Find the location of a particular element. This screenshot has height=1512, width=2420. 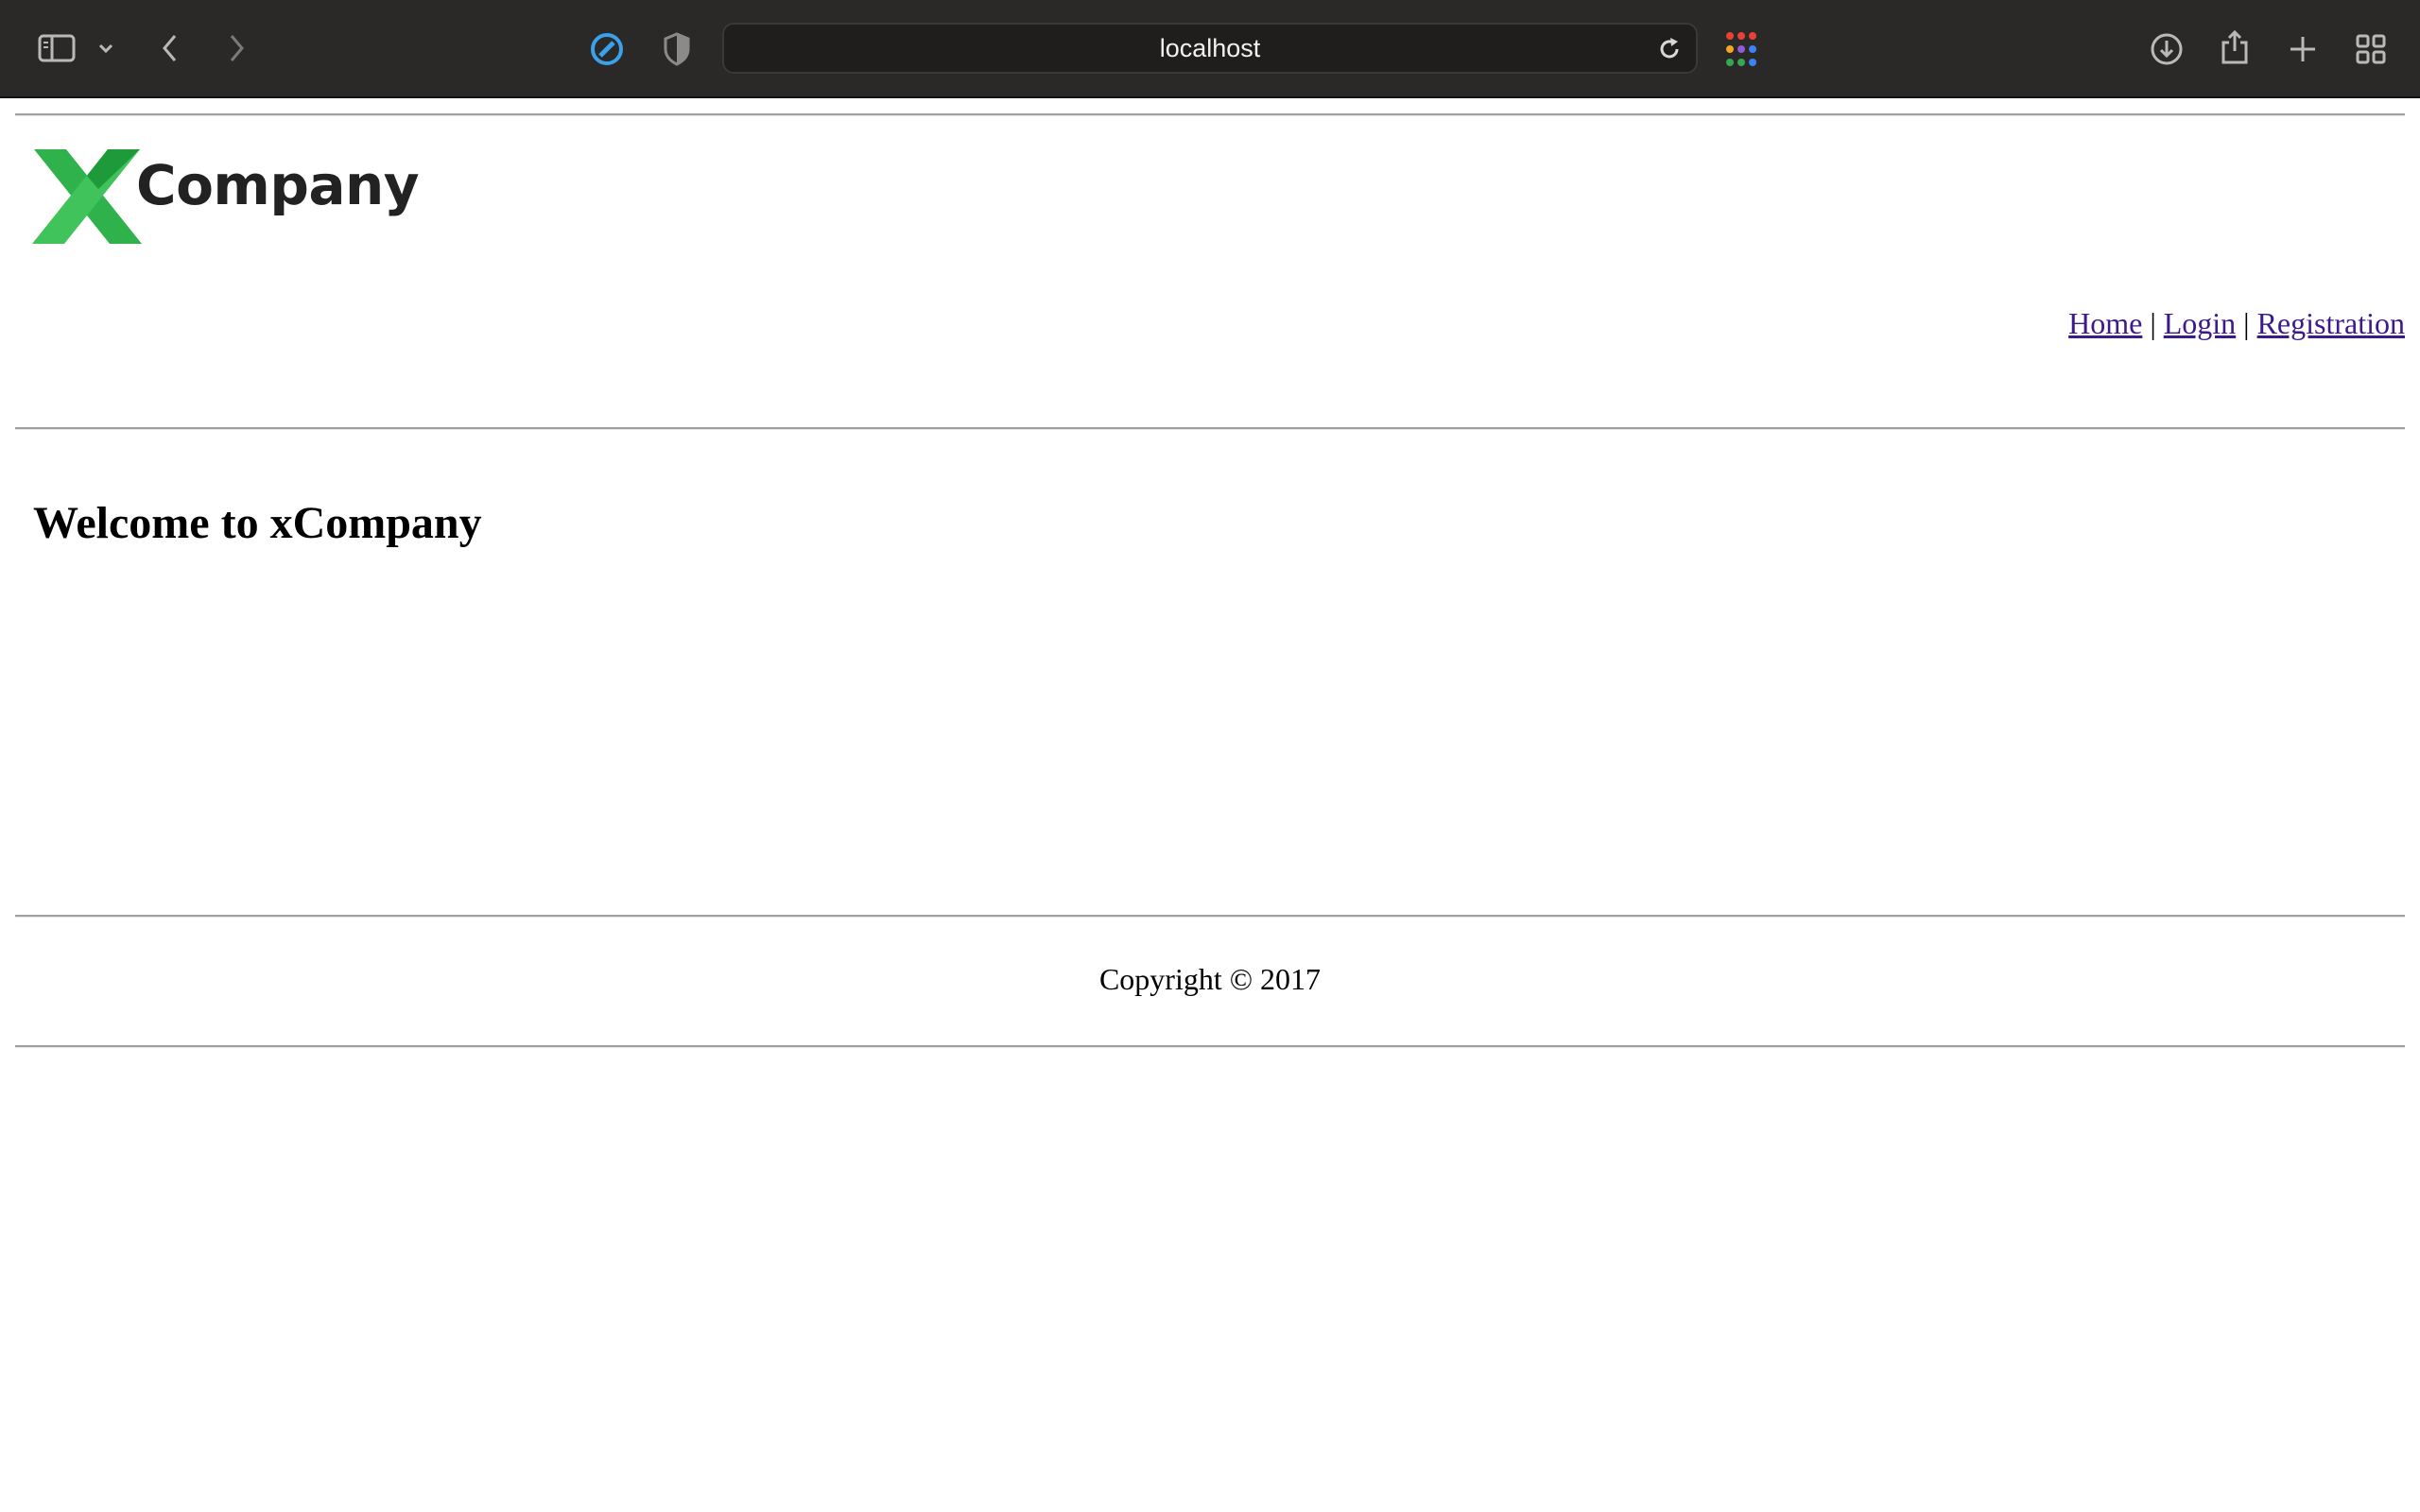

download-icon is located at coordinates (2166, 49).